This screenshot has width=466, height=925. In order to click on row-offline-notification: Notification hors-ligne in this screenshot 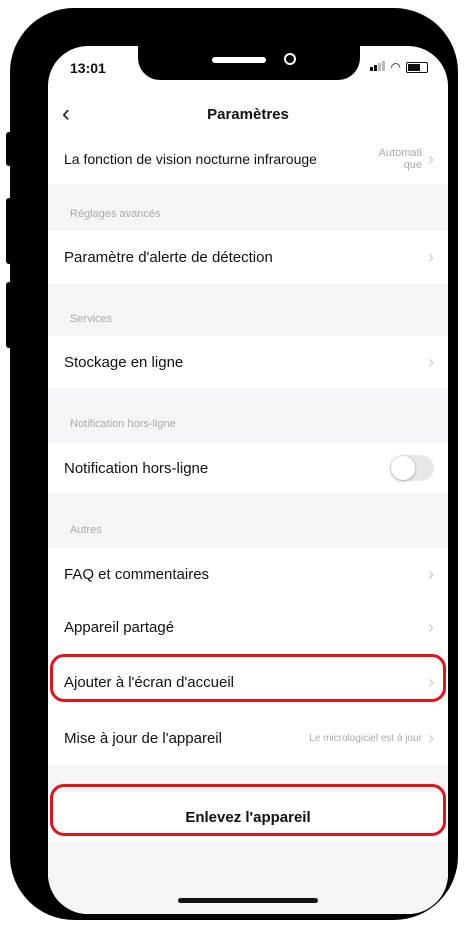, I will do `click(248, 468)`.